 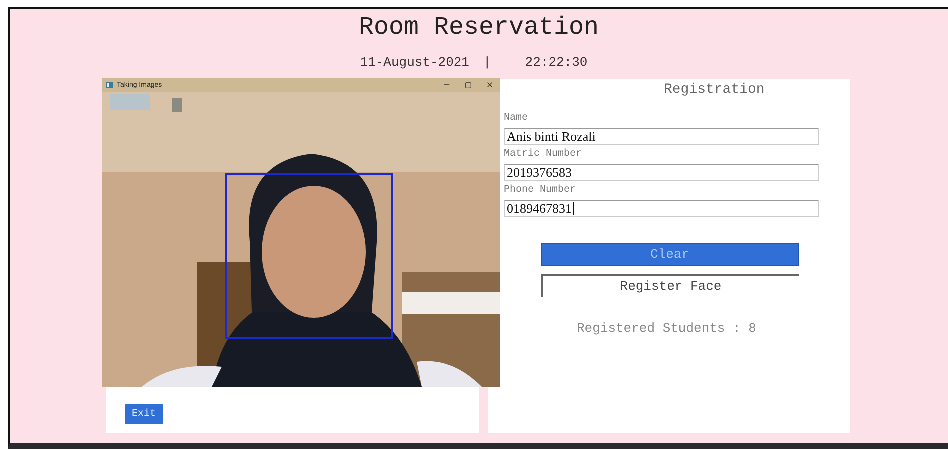 What do you see at coordinates (517, 119) in the screenshot?
I see `field-label: Name` at bounding box center [517, 119].